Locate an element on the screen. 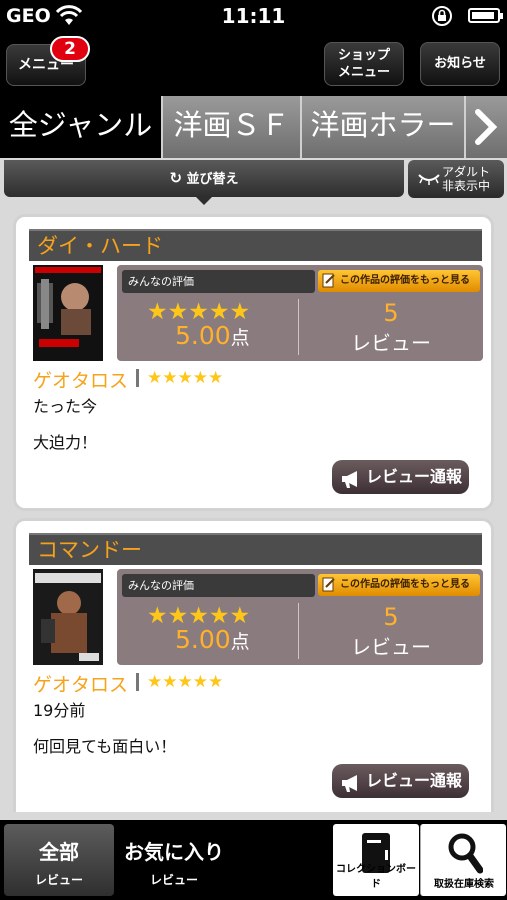 The image size is (507, 900). app-header: メニュー 2 ショップ メニュー お知らせ is located at coordinates (253, 64).